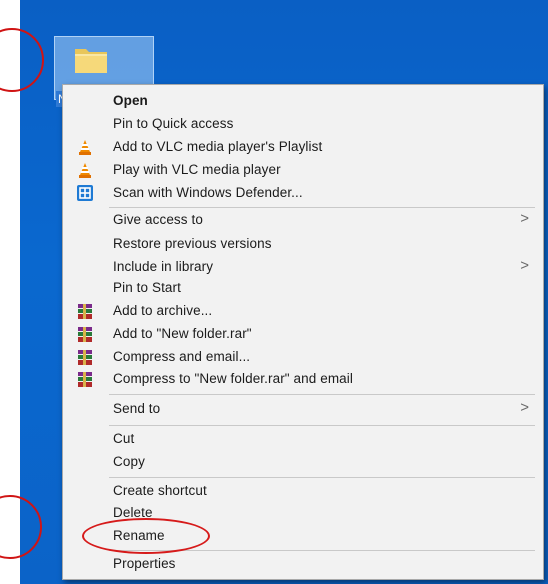 Image resolution: width=548 pixels, height=584 pixels. Describe the element at coordinates (233, 378) in the screenshot. I see `menu-item-label: Compress to "New folder.rar" and email` at that location.